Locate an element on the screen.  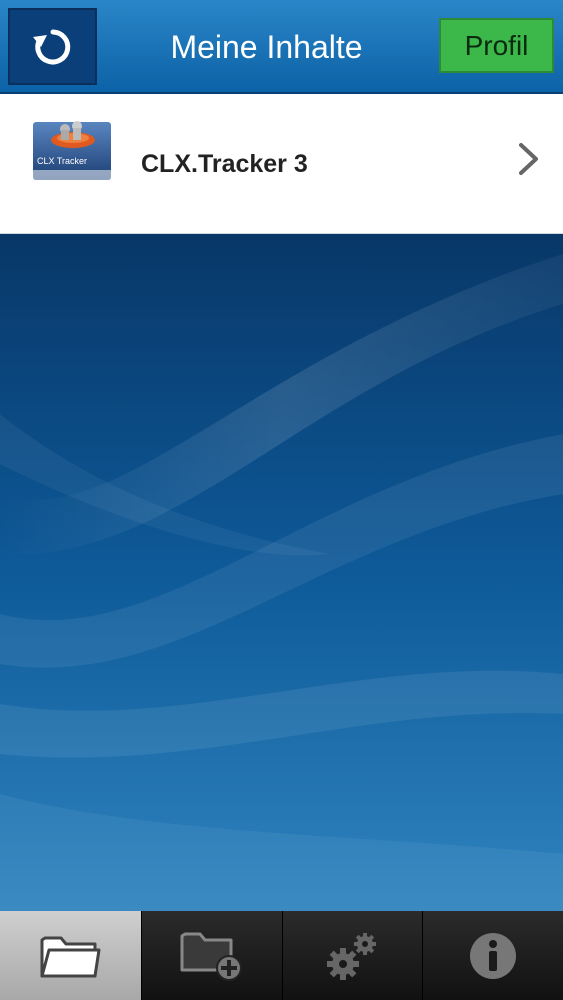
tab-add-content is located at coordinates (211, 955).